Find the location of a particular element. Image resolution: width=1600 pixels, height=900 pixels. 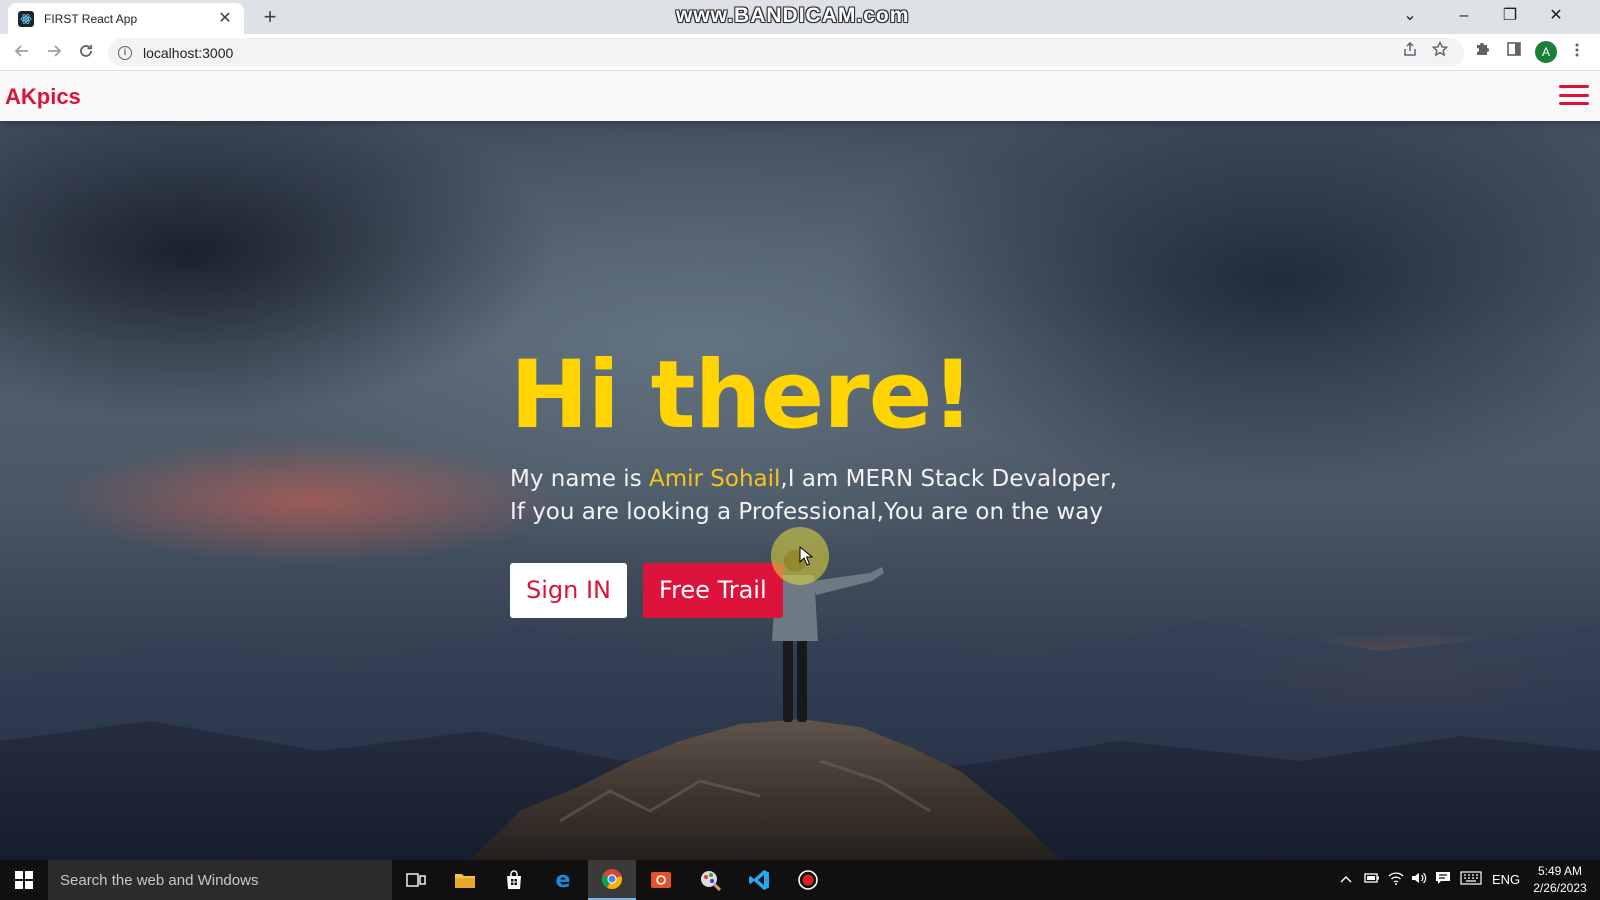

brand-logo: AKpics is located at coordinates (43, 97).